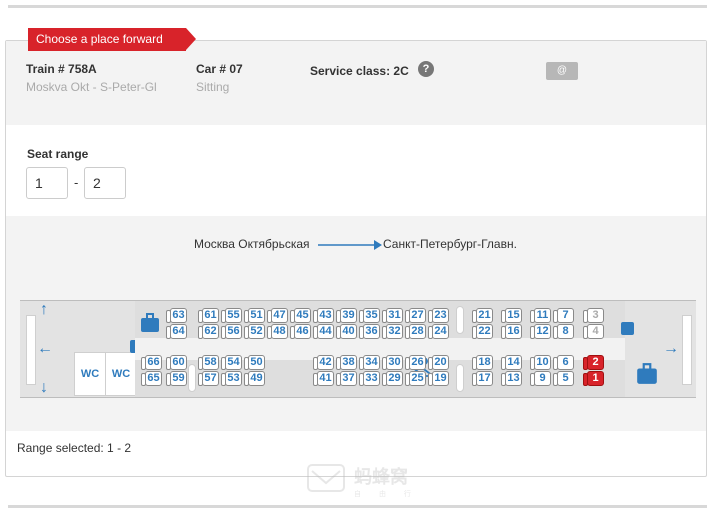 The image size is (707, 511). What do you see at coordinates (231, 315) in the screenshot?
I see `seat: 55` at bounding box center [231, 315].